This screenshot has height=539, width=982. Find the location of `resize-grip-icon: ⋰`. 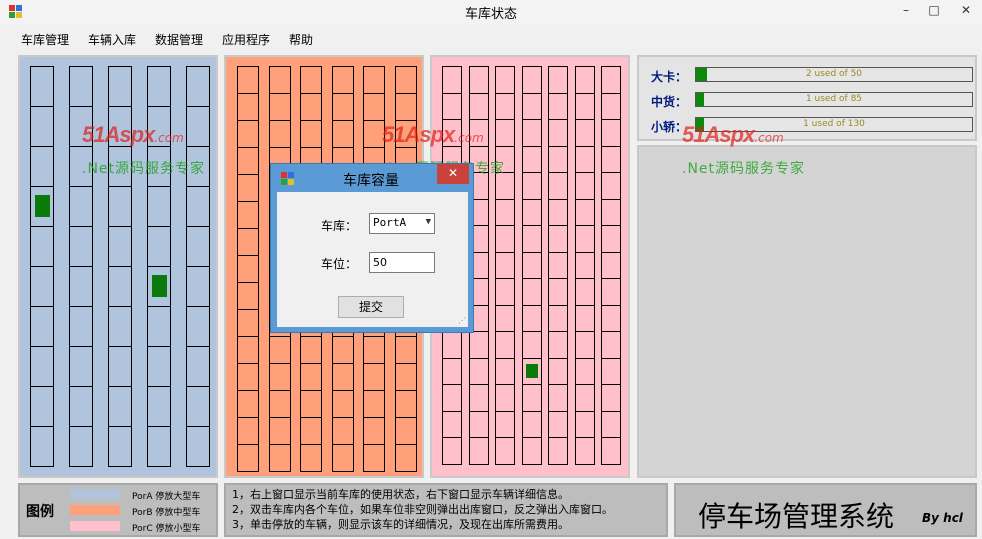

resize-grip-icon: ⋰ is located at coordinates (462, 320).